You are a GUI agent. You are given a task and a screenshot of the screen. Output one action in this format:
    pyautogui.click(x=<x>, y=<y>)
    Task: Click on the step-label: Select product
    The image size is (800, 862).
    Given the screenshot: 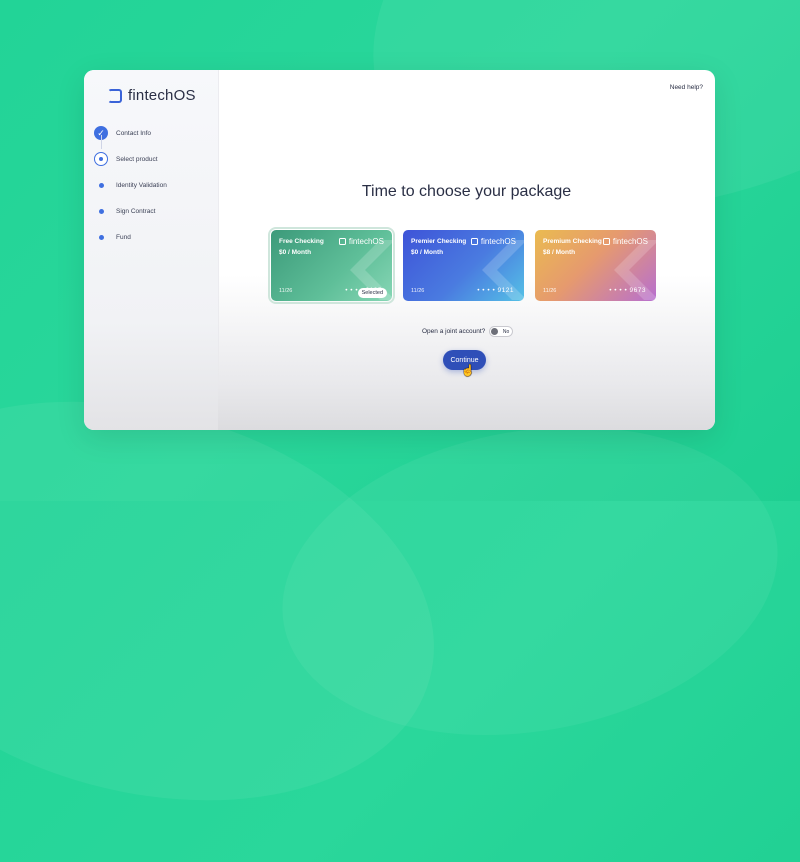 What is the action you would take?
    pyautogui.click(x=137, y=159)
    